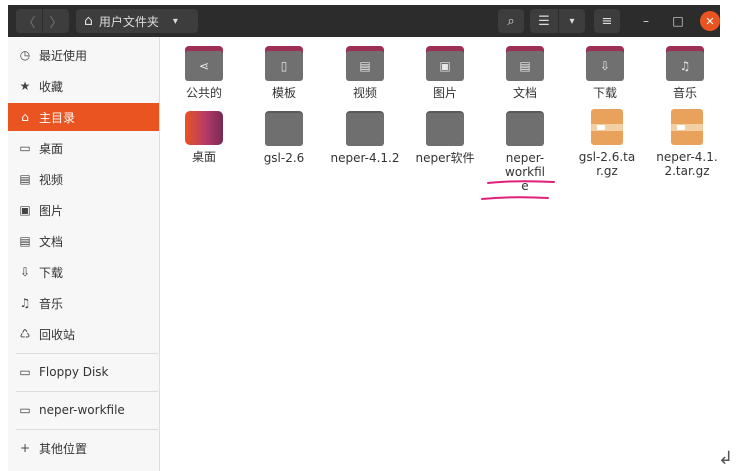  Describe the element at coordinates (203, 157) in the screenshot. I see `file-name: 桌面` at that location.